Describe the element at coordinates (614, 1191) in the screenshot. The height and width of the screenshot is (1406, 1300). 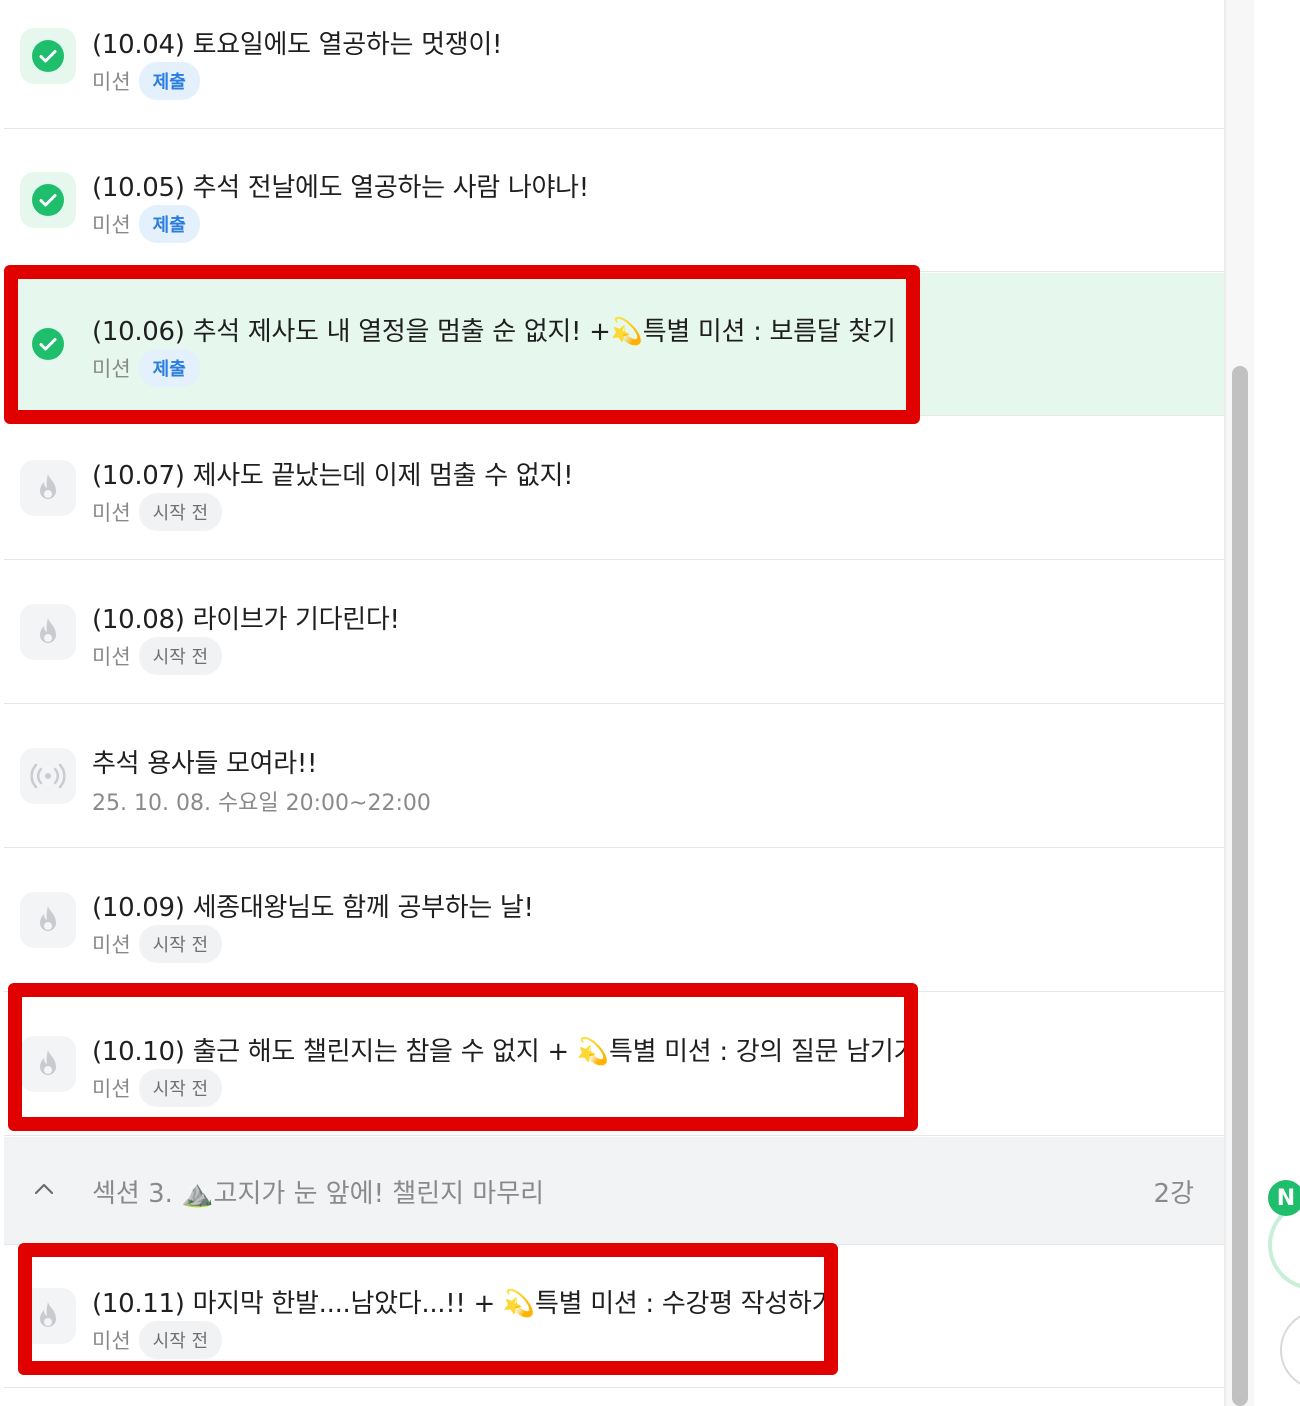
I see `section-header: 섹션 3. ⛰️고지가 눈 앞에! 챌린지 마무리 2강` at that location.